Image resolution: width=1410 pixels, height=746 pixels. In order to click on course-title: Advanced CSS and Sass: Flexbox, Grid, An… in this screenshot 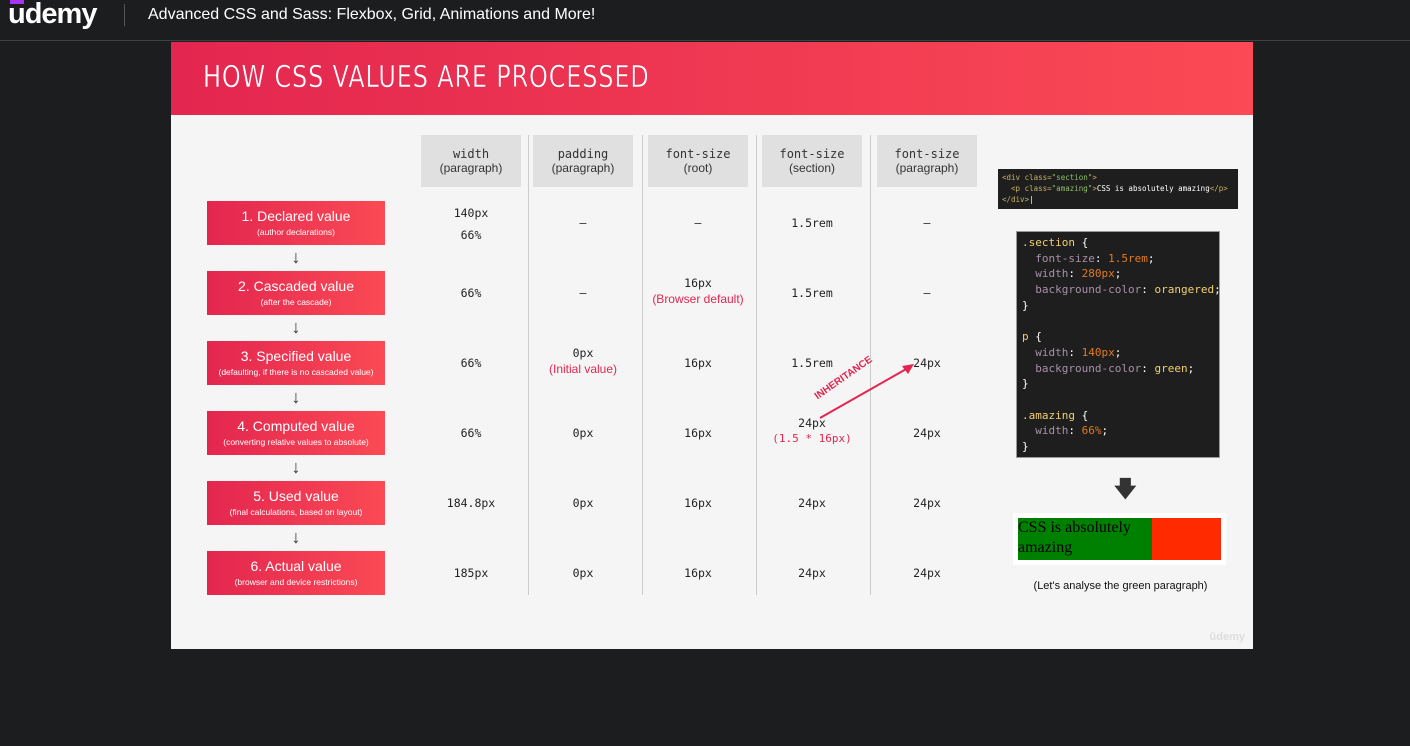, I will do `click(371, 15)`.